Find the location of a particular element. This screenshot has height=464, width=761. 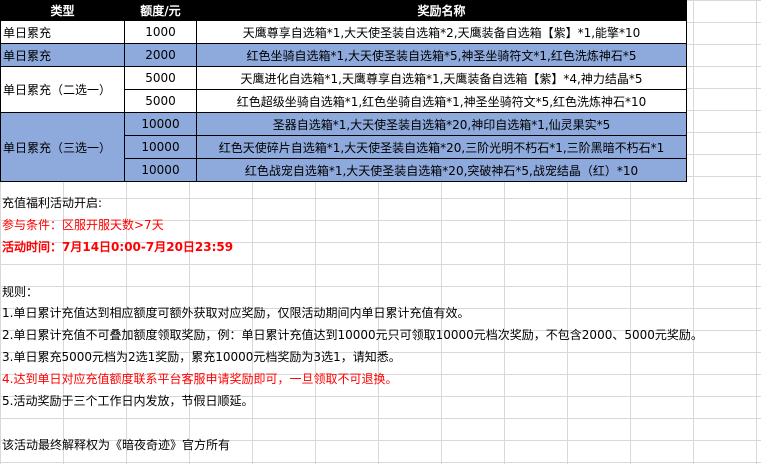

header-type: 类型 is located at coordinates (62, 10).